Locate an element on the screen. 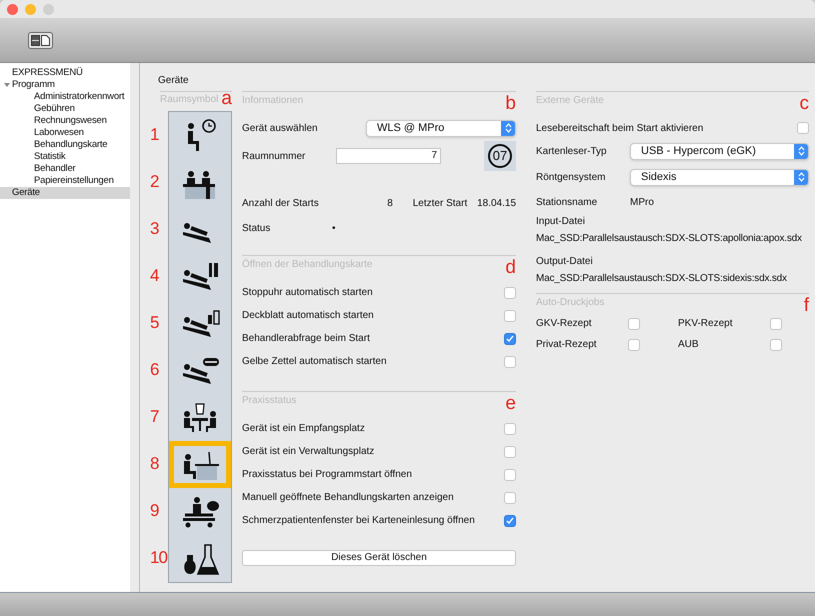  option-label: Deckblatt automatisch starten is located at coordinates (308, 316).